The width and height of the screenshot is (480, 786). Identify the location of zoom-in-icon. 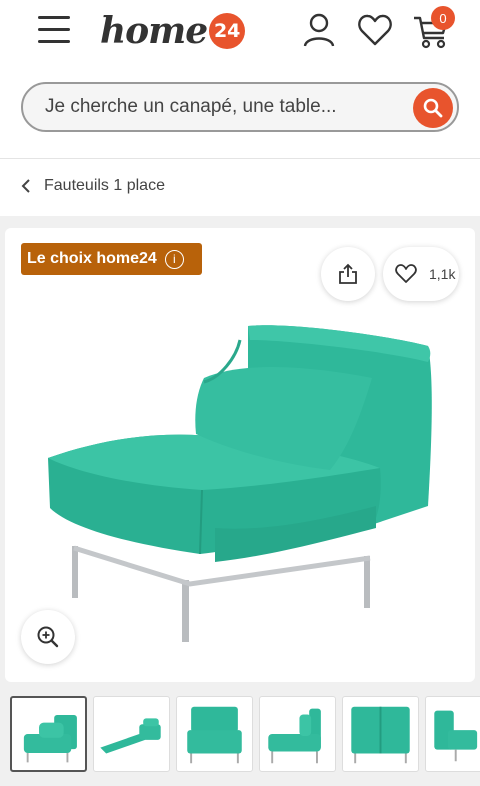
(48, 637).